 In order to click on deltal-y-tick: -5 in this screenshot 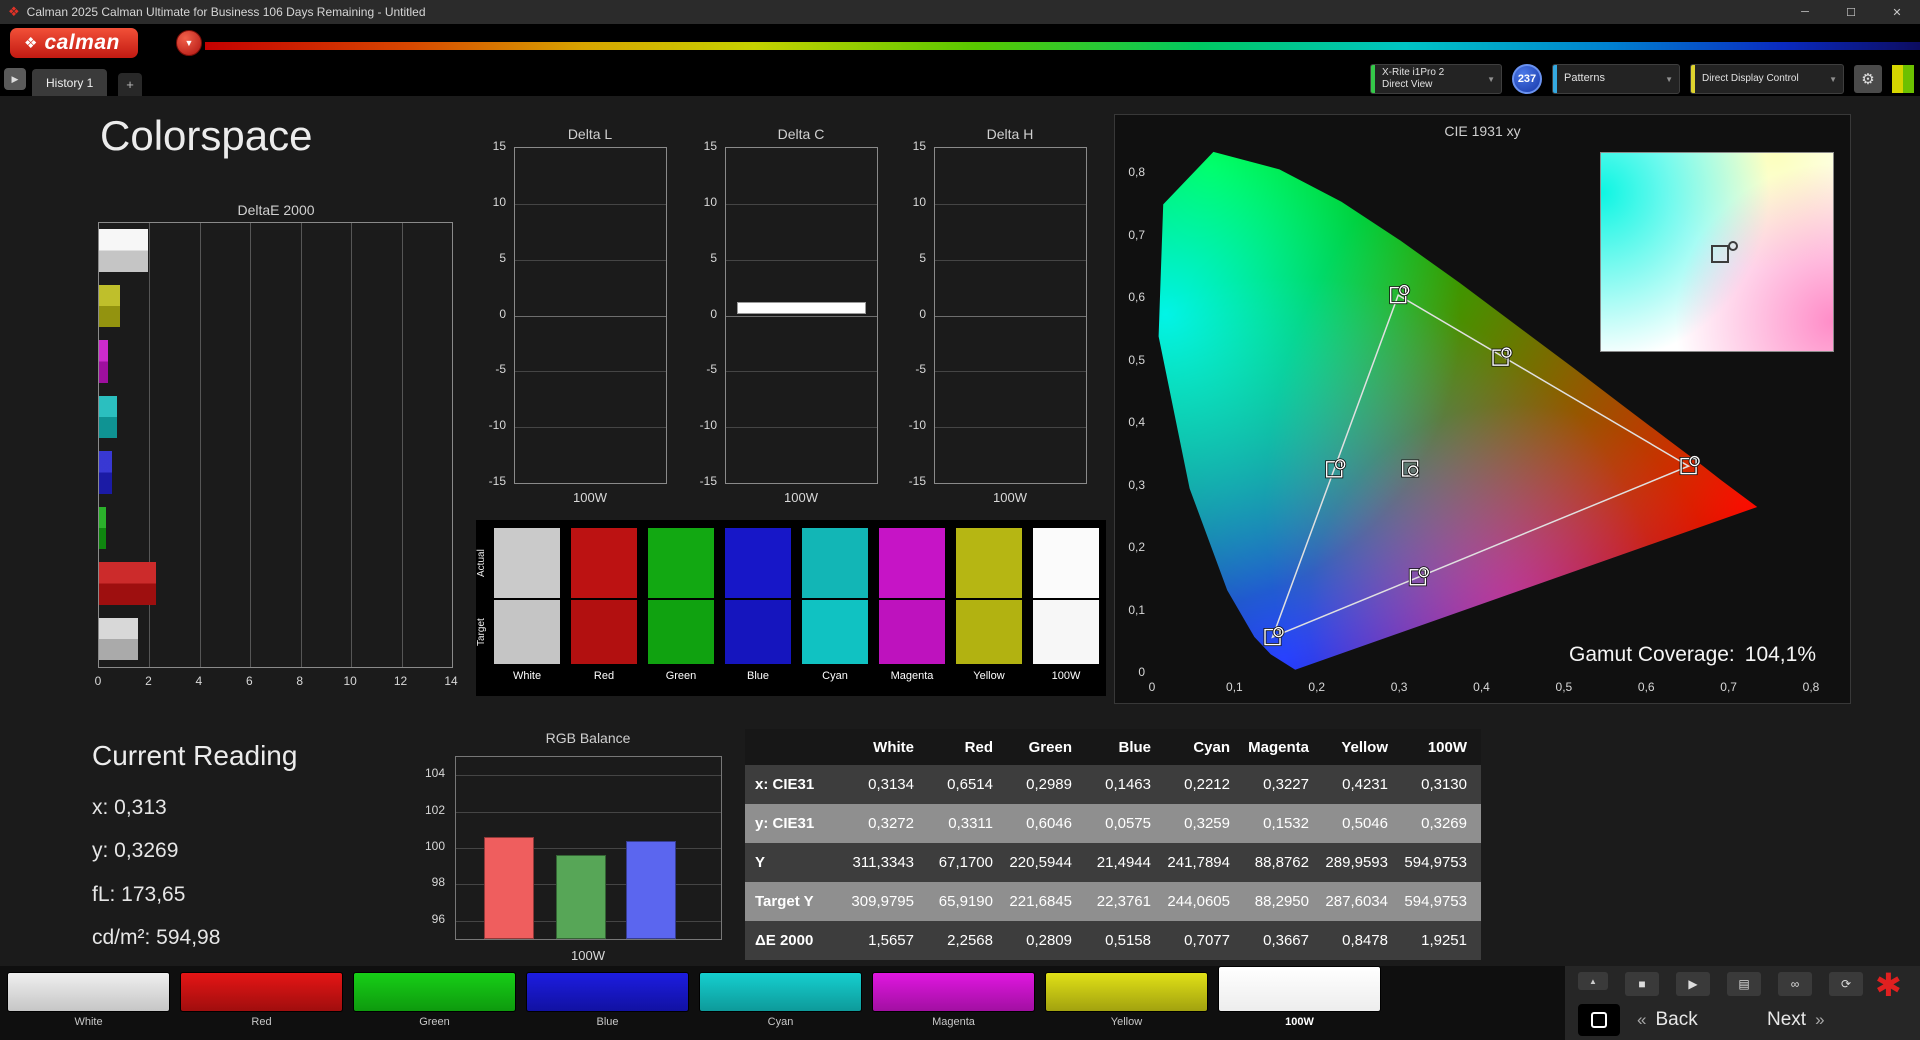, I will do `click(500, 369)`.